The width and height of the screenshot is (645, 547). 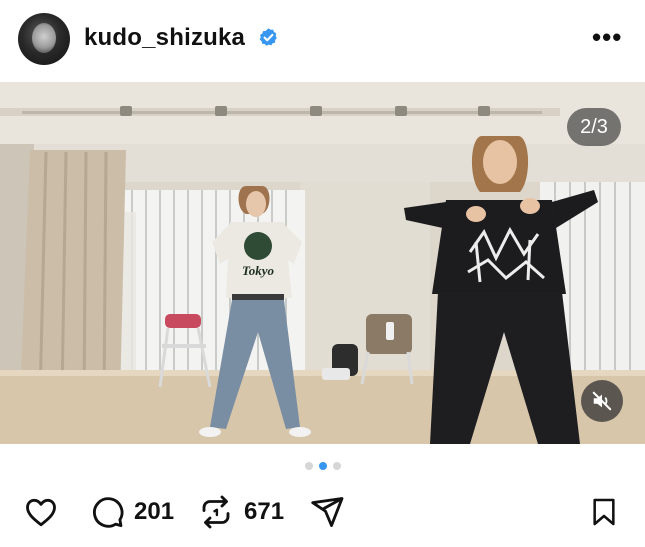 What do you see at coordinates (594, 127) in the screenshot?
I see `carousel-counter: 2/3` at bounding box center [594, 127].